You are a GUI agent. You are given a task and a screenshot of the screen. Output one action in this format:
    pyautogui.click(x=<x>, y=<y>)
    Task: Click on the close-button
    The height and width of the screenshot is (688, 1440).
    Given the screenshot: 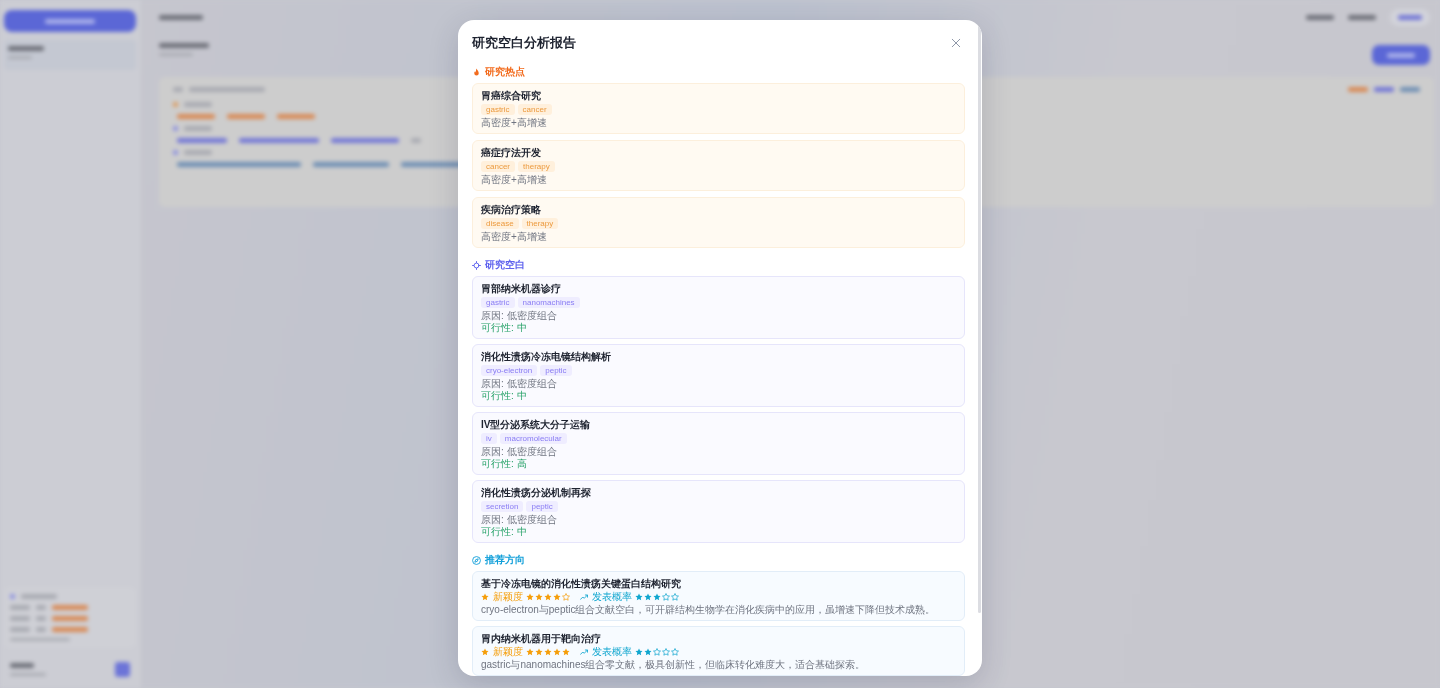 What is the action you would take?
    pyautogui.click(x=956, y=43)
    